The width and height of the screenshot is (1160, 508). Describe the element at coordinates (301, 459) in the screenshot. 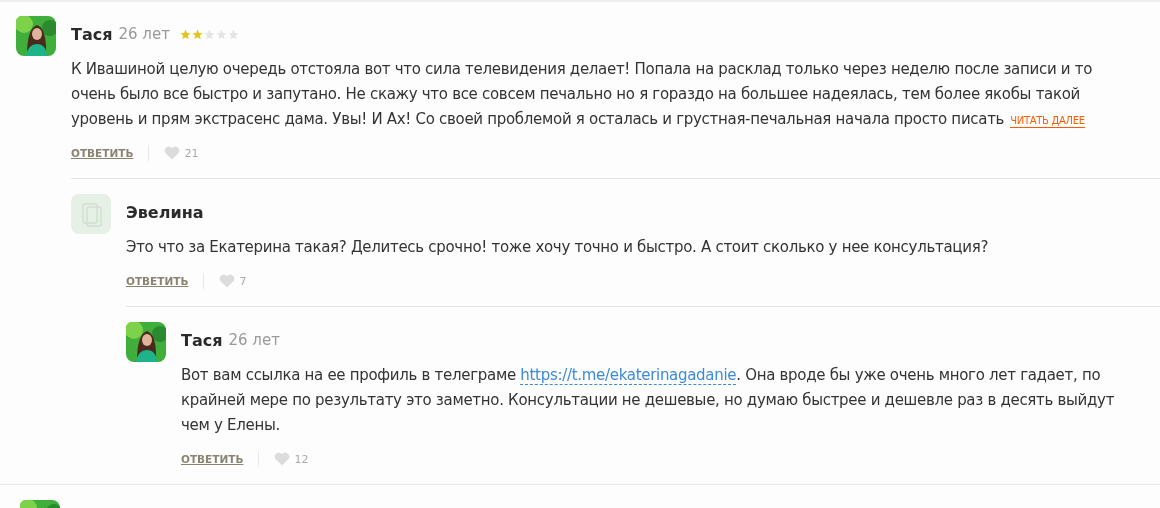

I see `like-count: 12` at that location.